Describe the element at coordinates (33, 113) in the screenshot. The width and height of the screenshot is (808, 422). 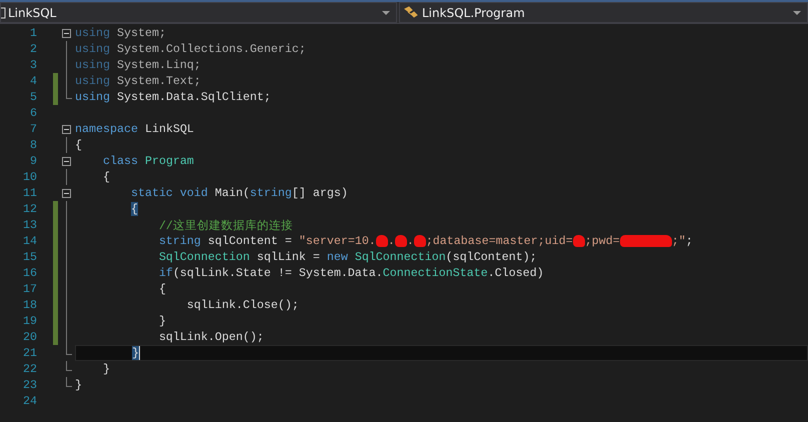
I see `line-number: 6` at that location.